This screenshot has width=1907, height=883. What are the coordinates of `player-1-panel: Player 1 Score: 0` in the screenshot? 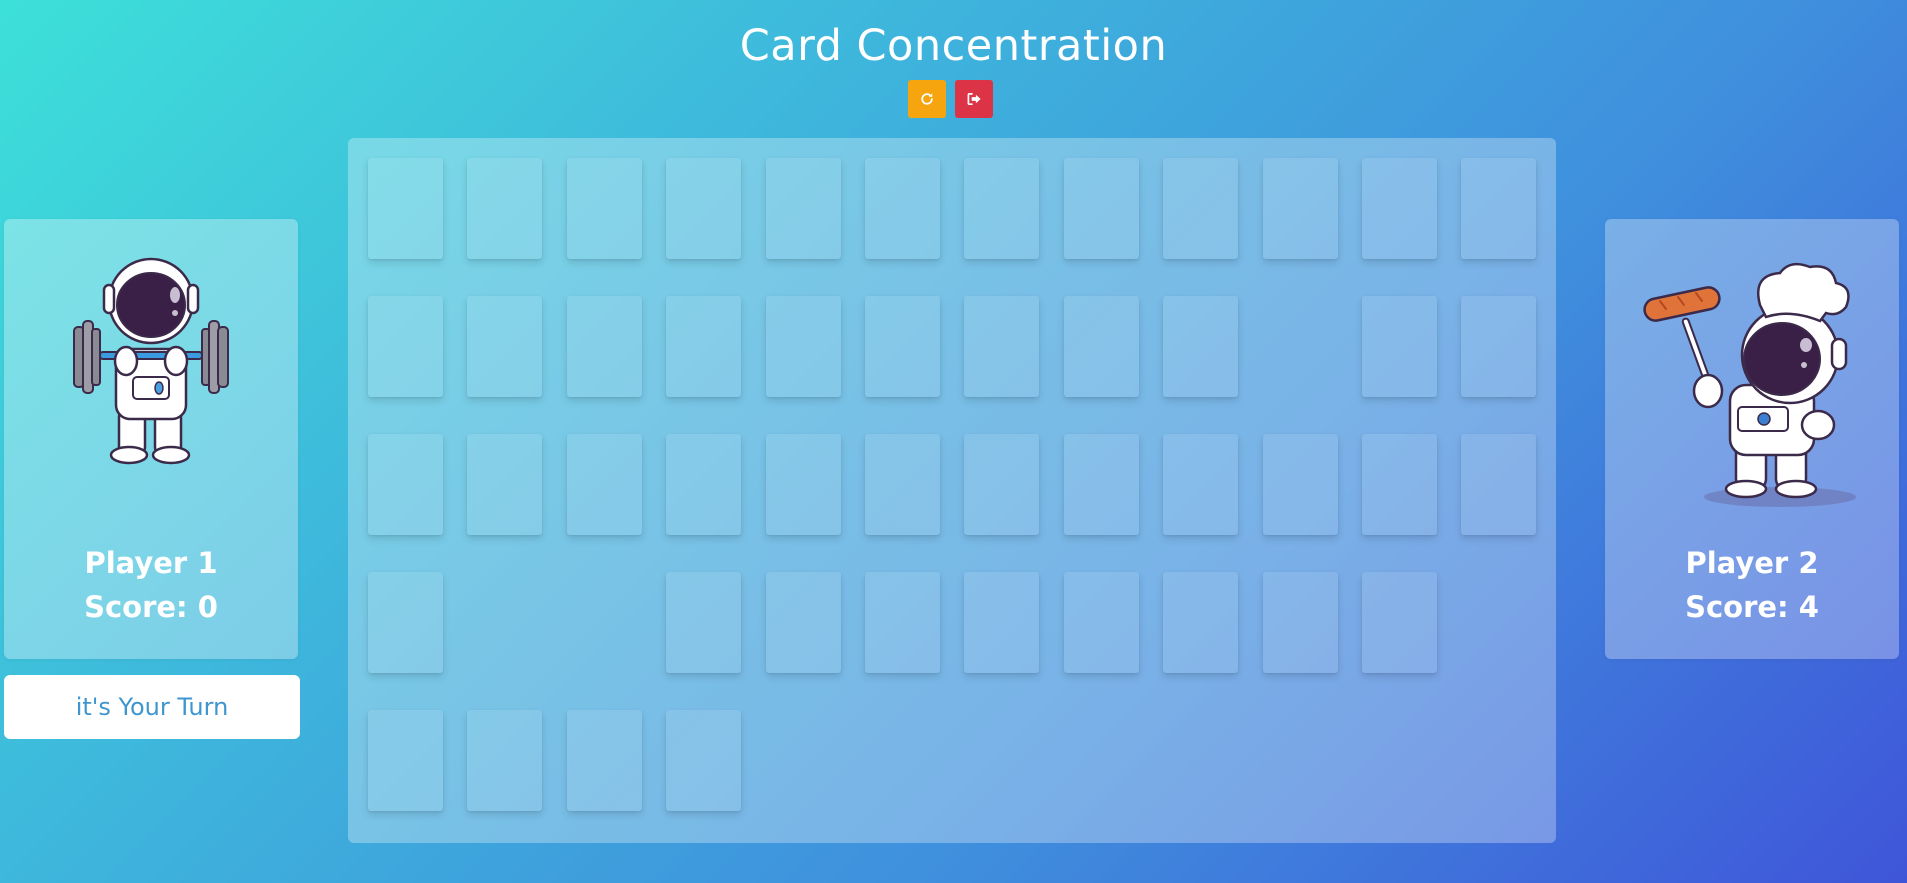 It's located at (151, 439).